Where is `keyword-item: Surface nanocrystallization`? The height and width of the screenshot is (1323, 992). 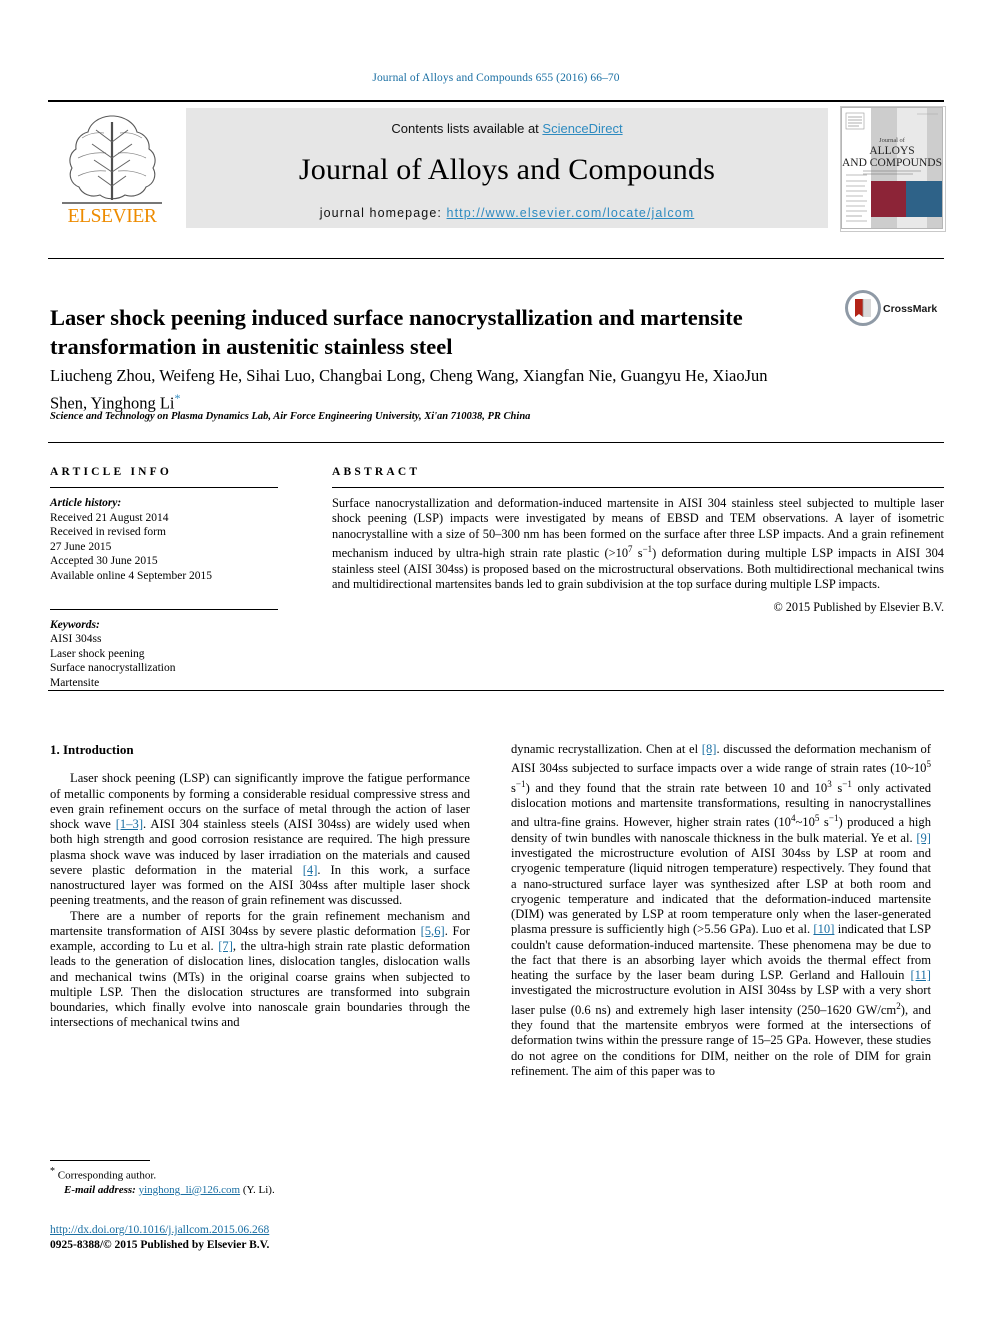 keyword-item: Surface nanocrystallization is located at coordinates (113, 668).